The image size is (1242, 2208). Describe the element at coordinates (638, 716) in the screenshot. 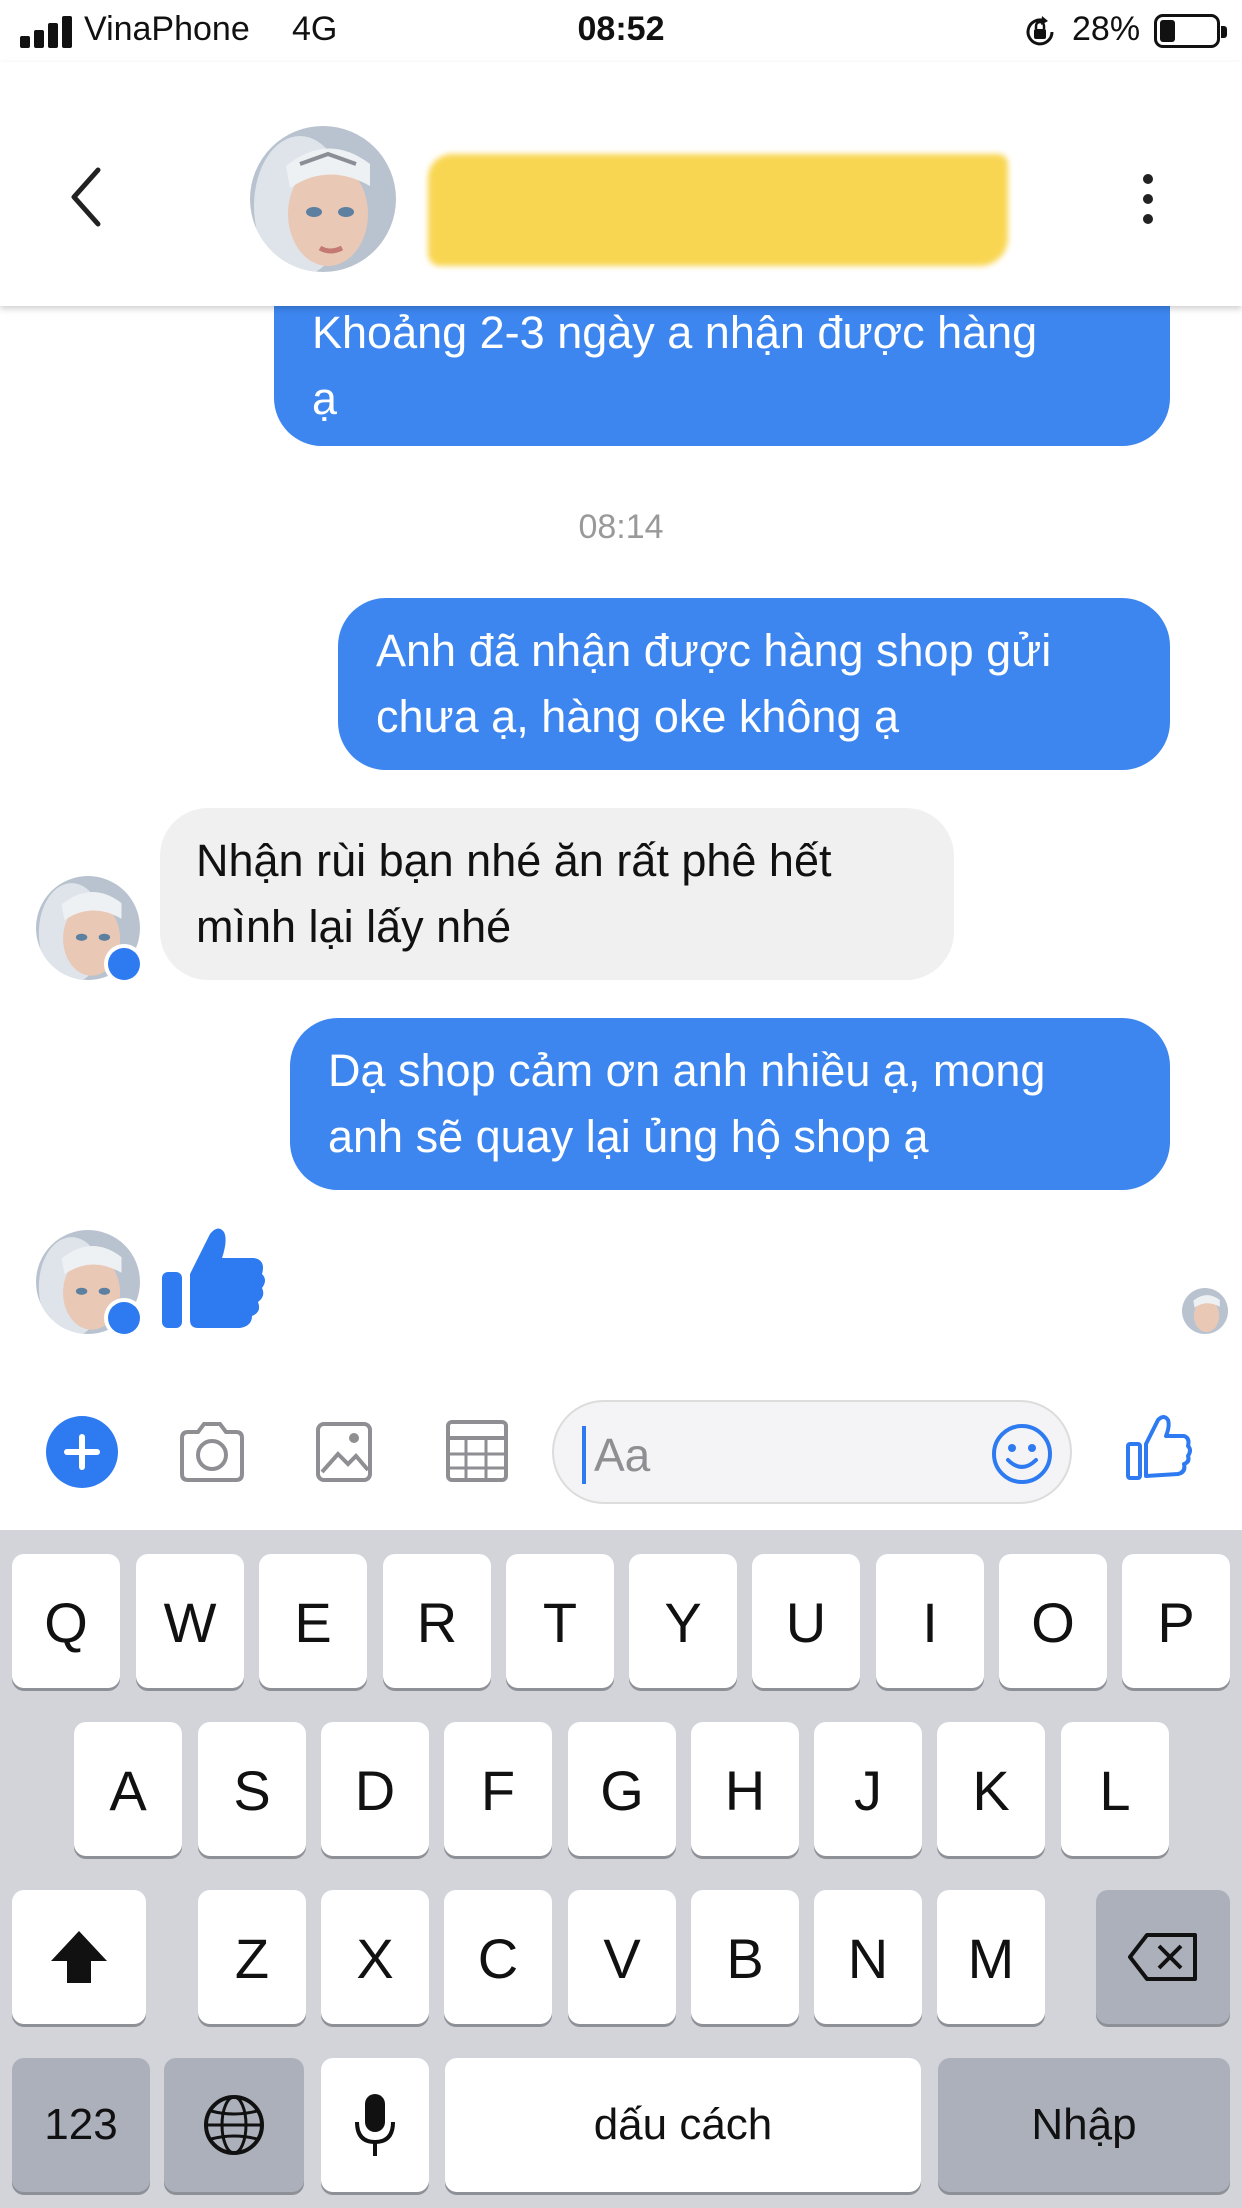

I see `message-line: chưa ạ, hàng oke không ạ` at that location.